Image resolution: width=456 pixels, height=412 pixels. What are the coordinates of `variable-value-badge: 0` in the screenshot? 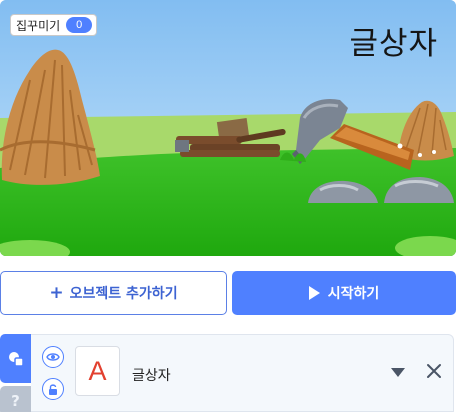 It's located at (79, 25).